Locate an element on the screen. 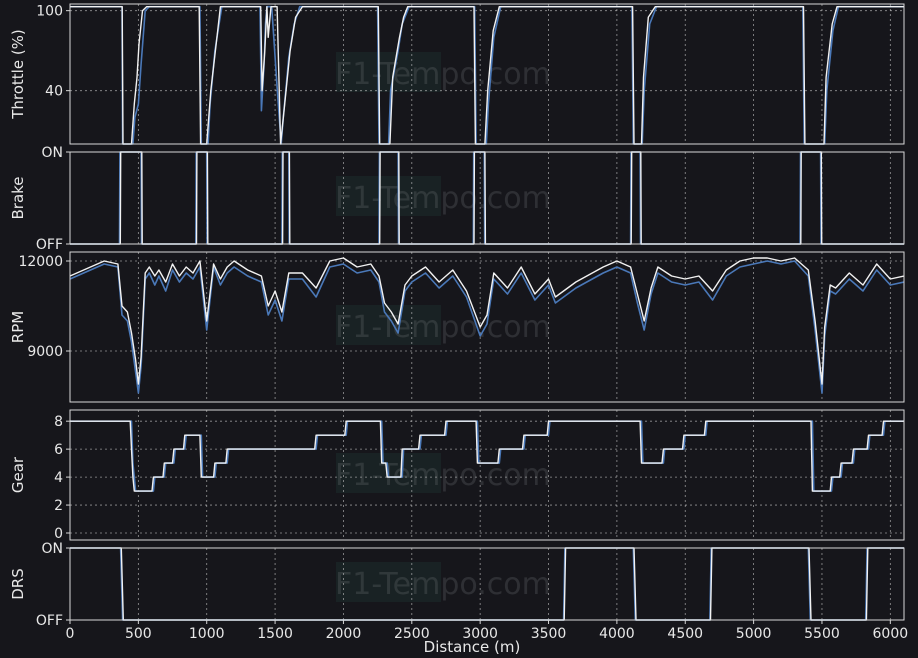 This screenshot has width=918, height=658. x-tick-label: 3500 is located at coordinates (549, 634).